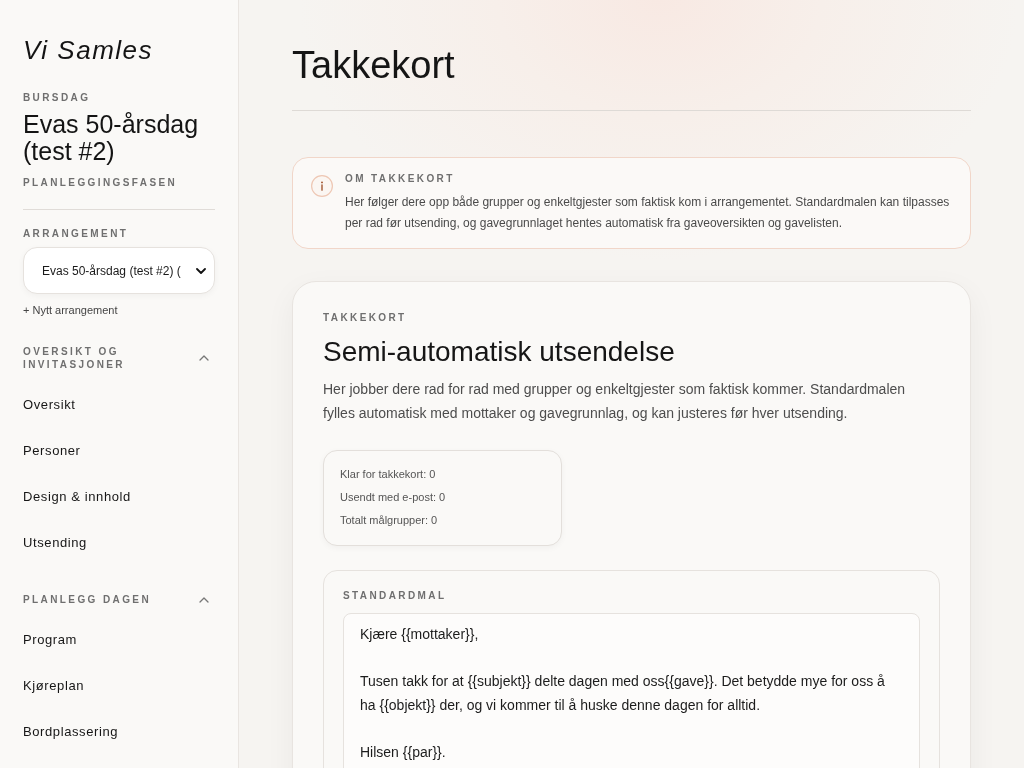 The height and width of the screenshot is (768, 1024). Describe the element at coordinates (631, 690) in the screenshot. I see `template-textarea: Kjære {{mottaker}}, Tusen takk for at {{subjekt}} delte dagen med oss{{gave}}. Det betydde mye for oss å ha {{objekt}} der, og vi kommer til å huske denne dagen for alltid. Hilsen {{par}}.` at that location.